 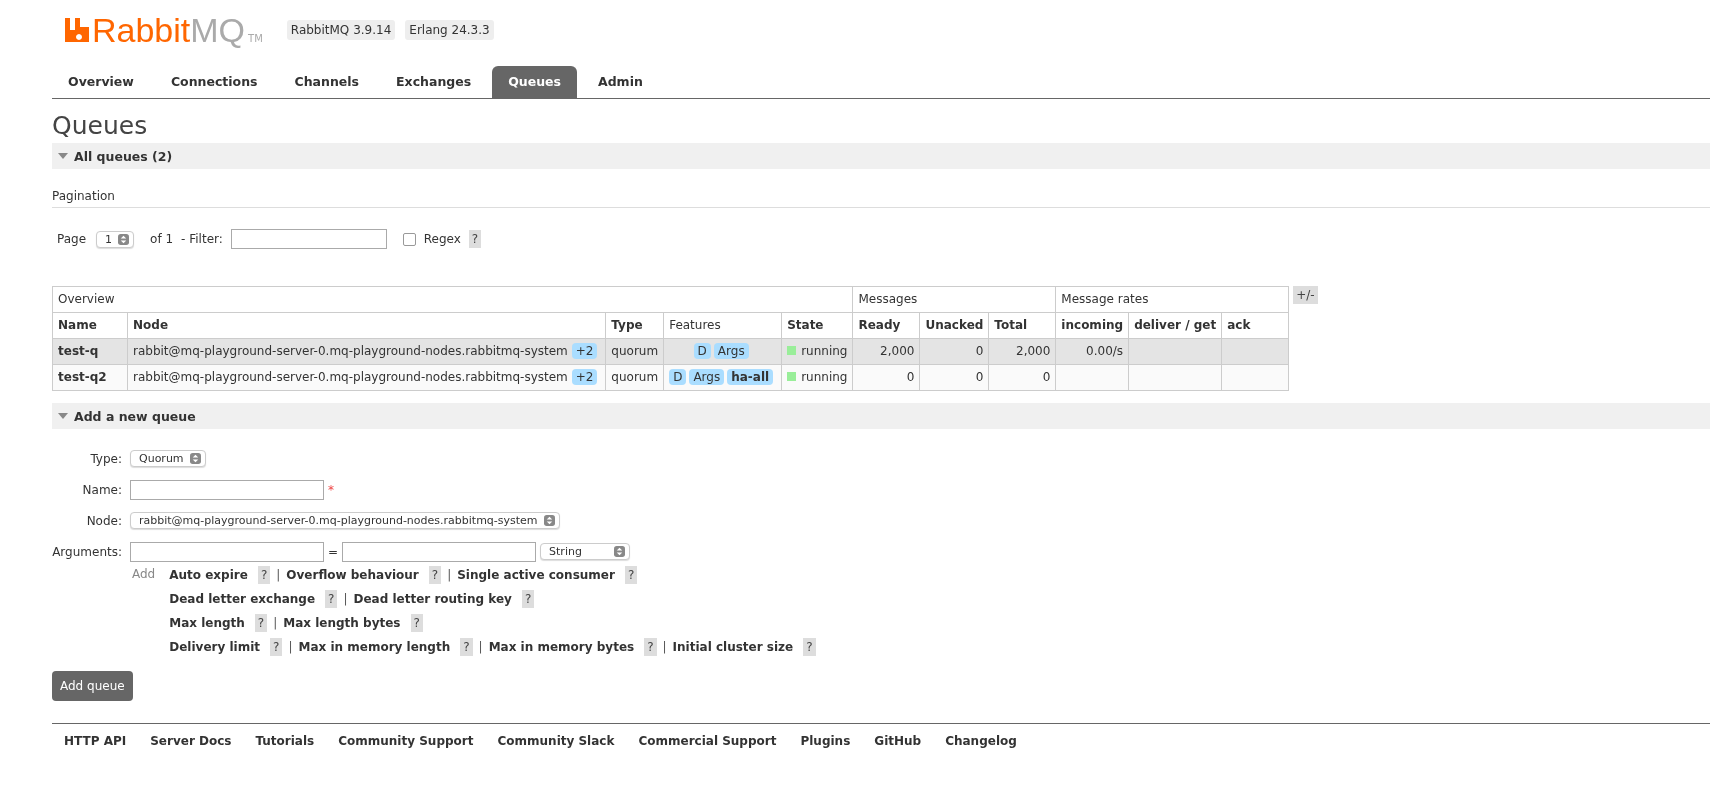 What do you see at coordinates (207, 623) in the screenshot?
I see `argument-link: Max length` at bounding box center [207, 623].